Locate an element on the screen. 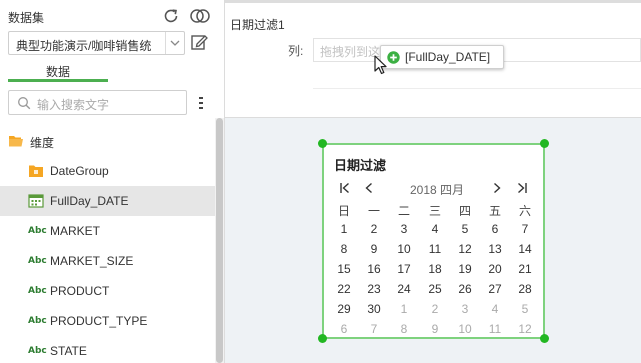 The width and height of the screenshot is (641, 363). tree-scrollbar is located at coordinates (219, 240).